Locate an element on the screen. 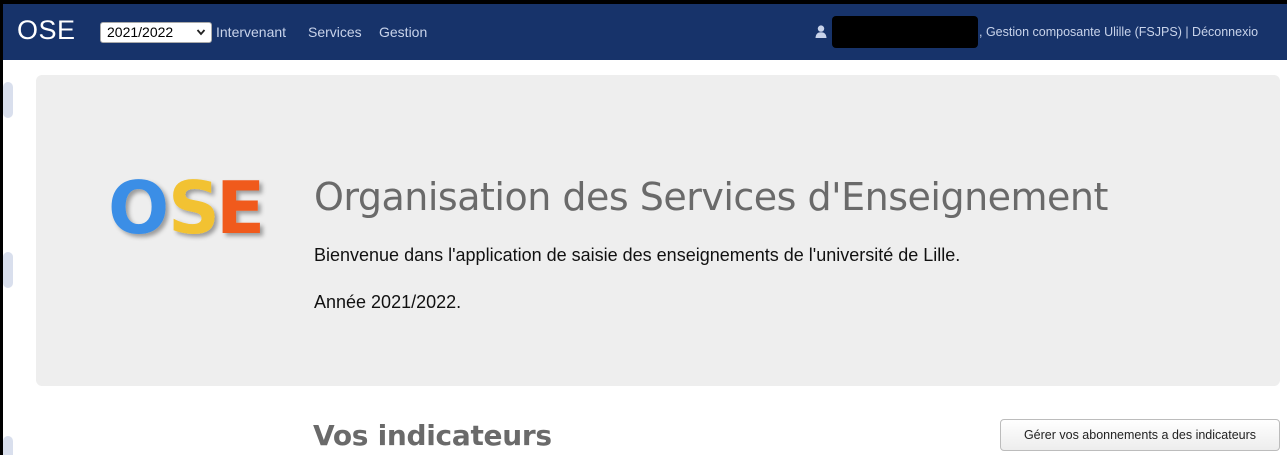 Image resolution: width=1287 pixels, height=456 pixels. redacted-user-name is located at coordinates (905, 32).